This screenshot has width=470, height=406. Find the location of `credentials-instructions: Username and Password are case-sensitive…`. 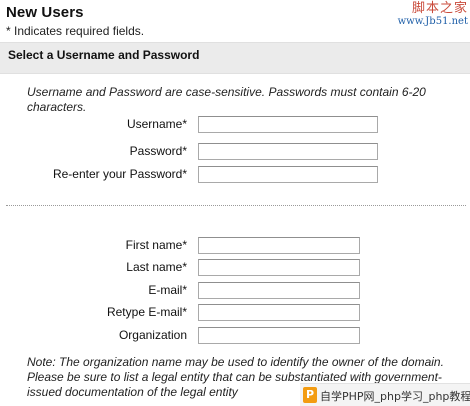

credentials-instructions: Username and Password are case-sensitive… is located at coordinates (226, 99).